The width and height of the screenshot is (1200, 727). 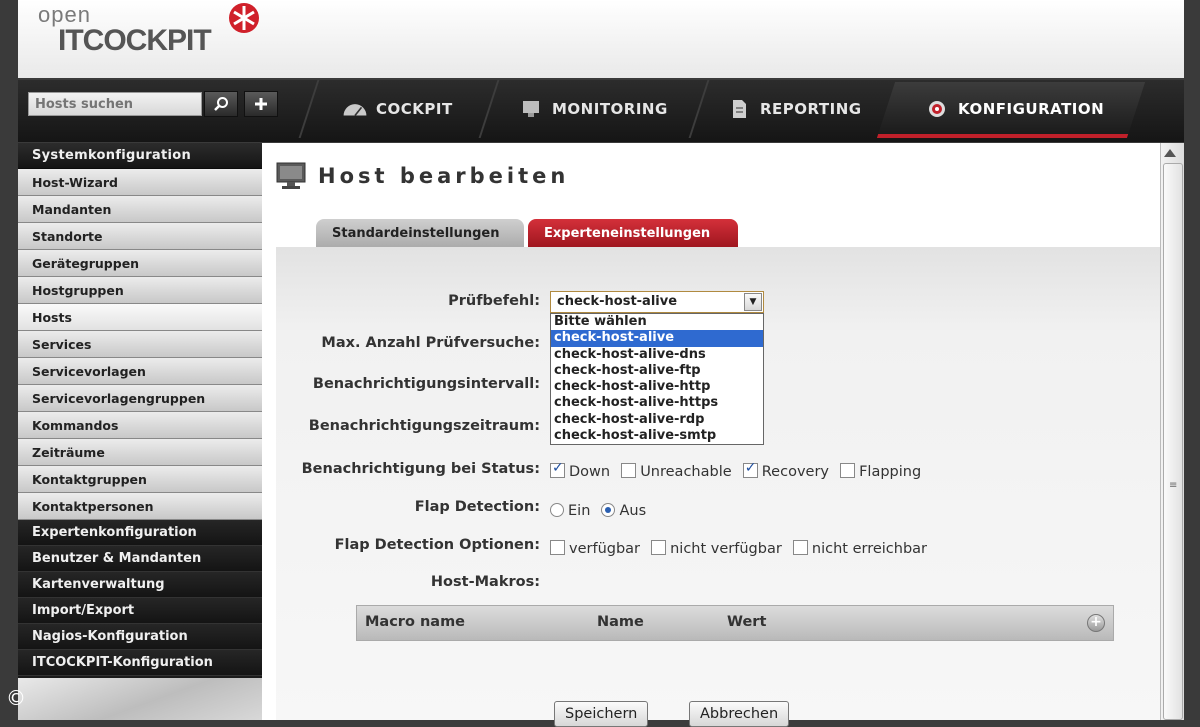 What do you see at coordinates (633, 511) in the screenshot?
I see `flap-detection-off-label: Aus` at bounding box center [633, 511].